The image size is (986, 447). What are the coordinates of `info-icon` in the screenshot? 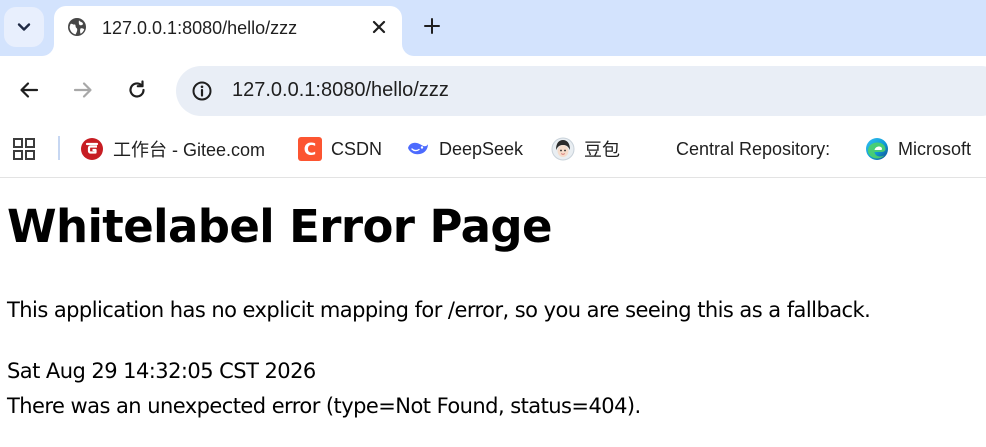 It's located at (202, 91).